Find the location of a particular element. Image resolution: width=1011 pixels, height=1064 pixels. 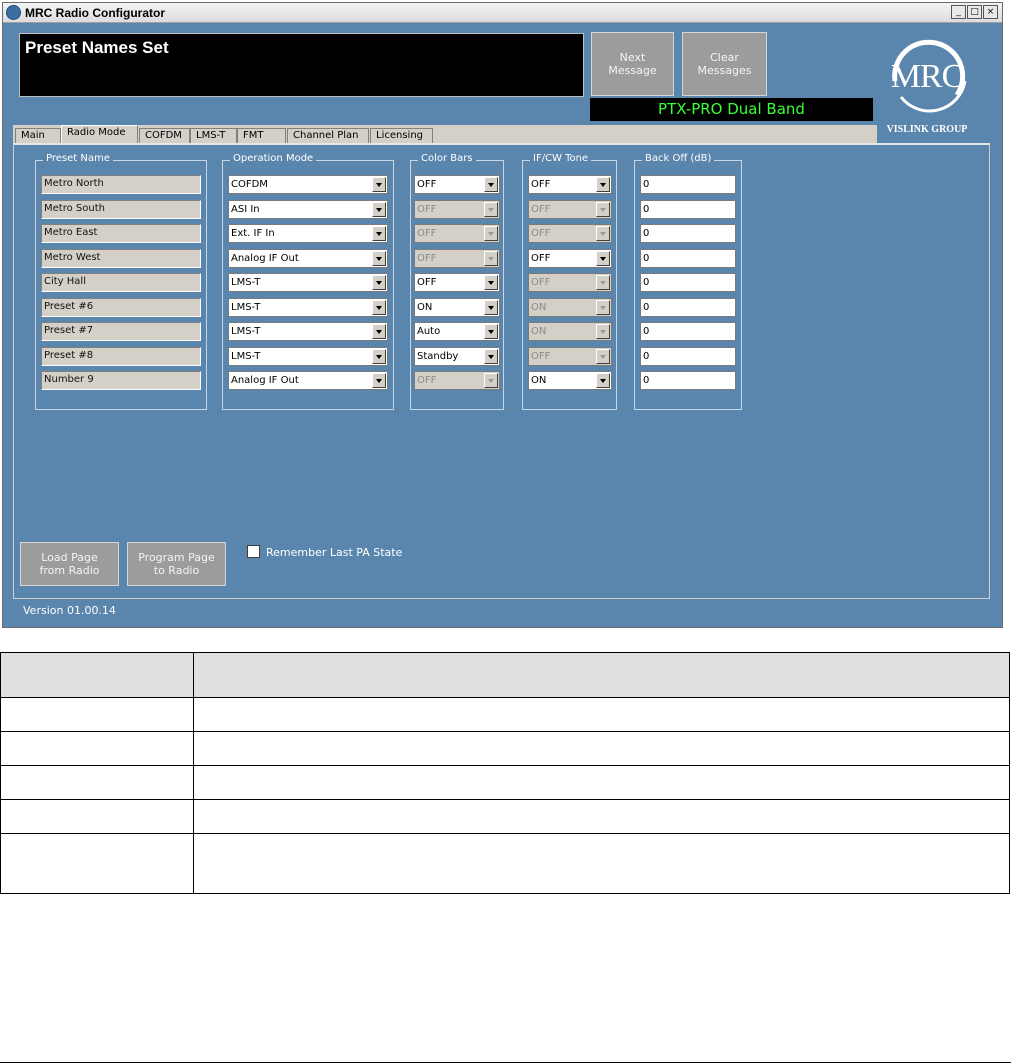

if-cw-tone-select-value: ON is located at coordinates (539, 380).